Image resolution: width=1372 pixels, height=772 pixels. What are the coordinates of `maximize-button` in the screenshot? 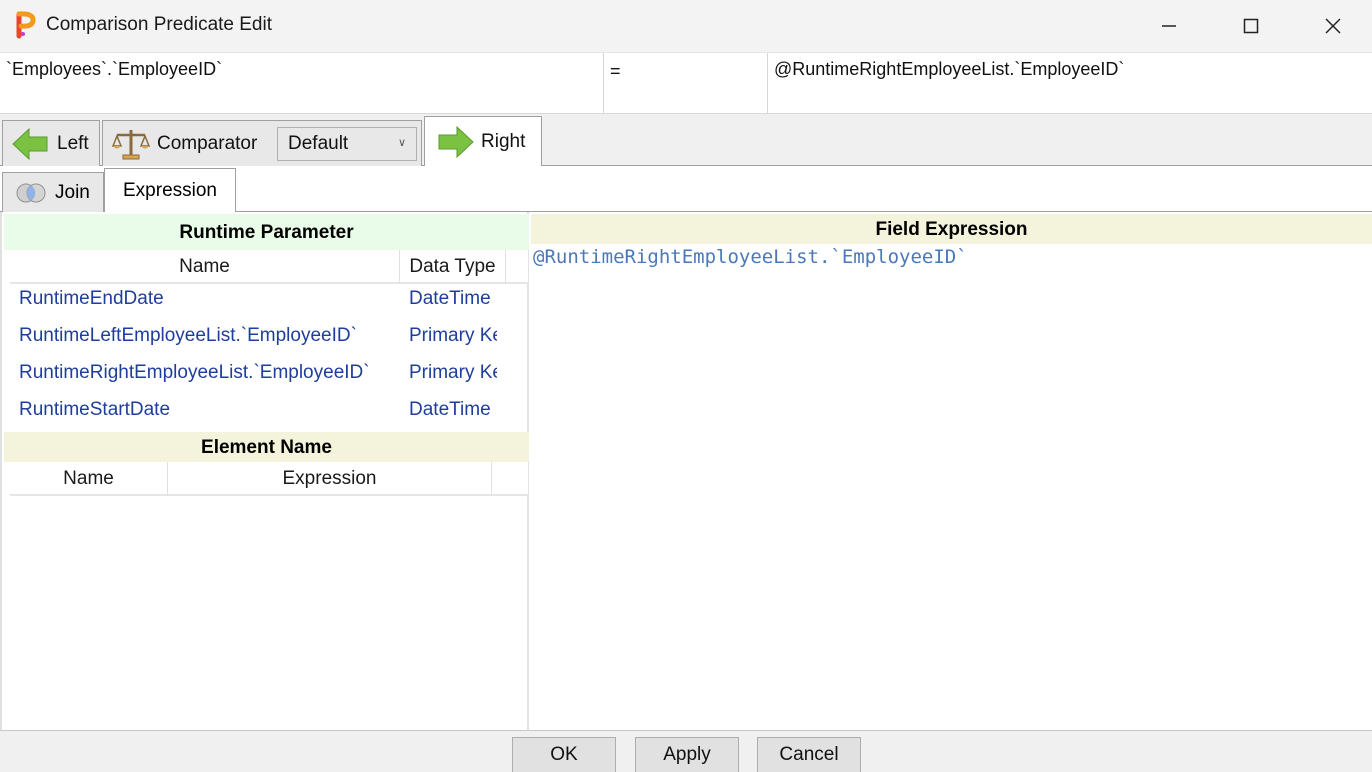 It's located at (1251, 26).